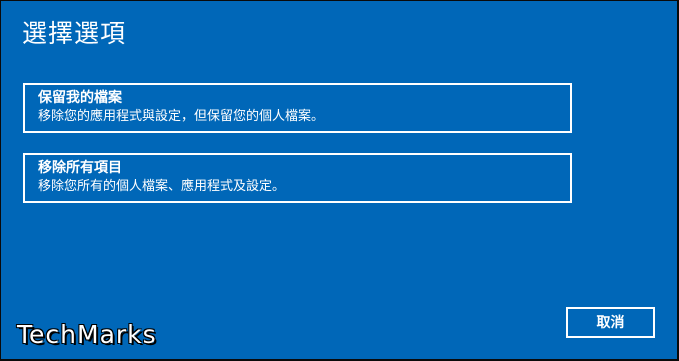 This screenshot has height=361, width=679. What do you see at coordinates (87, 334) in the screenshot?
I see `techmarks-watermark: TechMarks` at bounding box center [87, 334].